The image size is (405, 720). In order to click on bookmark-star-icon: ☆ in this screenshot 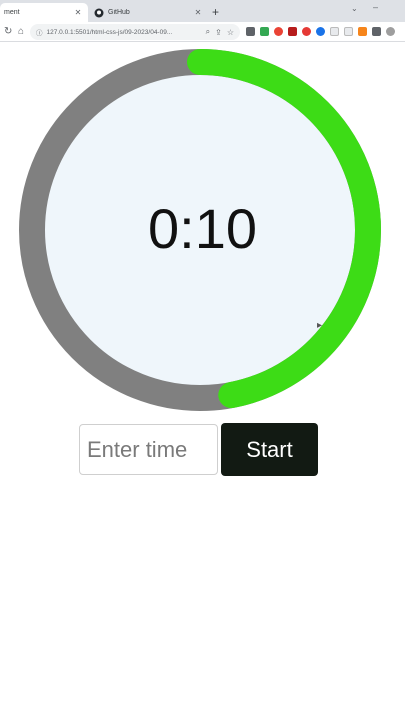, I will do `click(230, 32)`.